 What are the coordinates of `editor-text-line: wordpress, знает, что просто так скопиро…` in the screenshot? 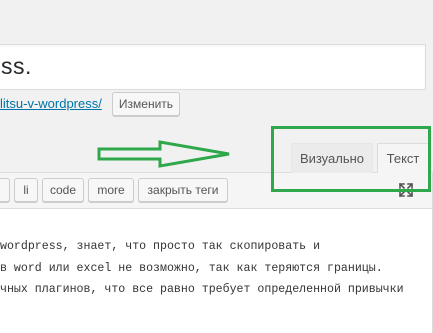 It's located at (160, 246).